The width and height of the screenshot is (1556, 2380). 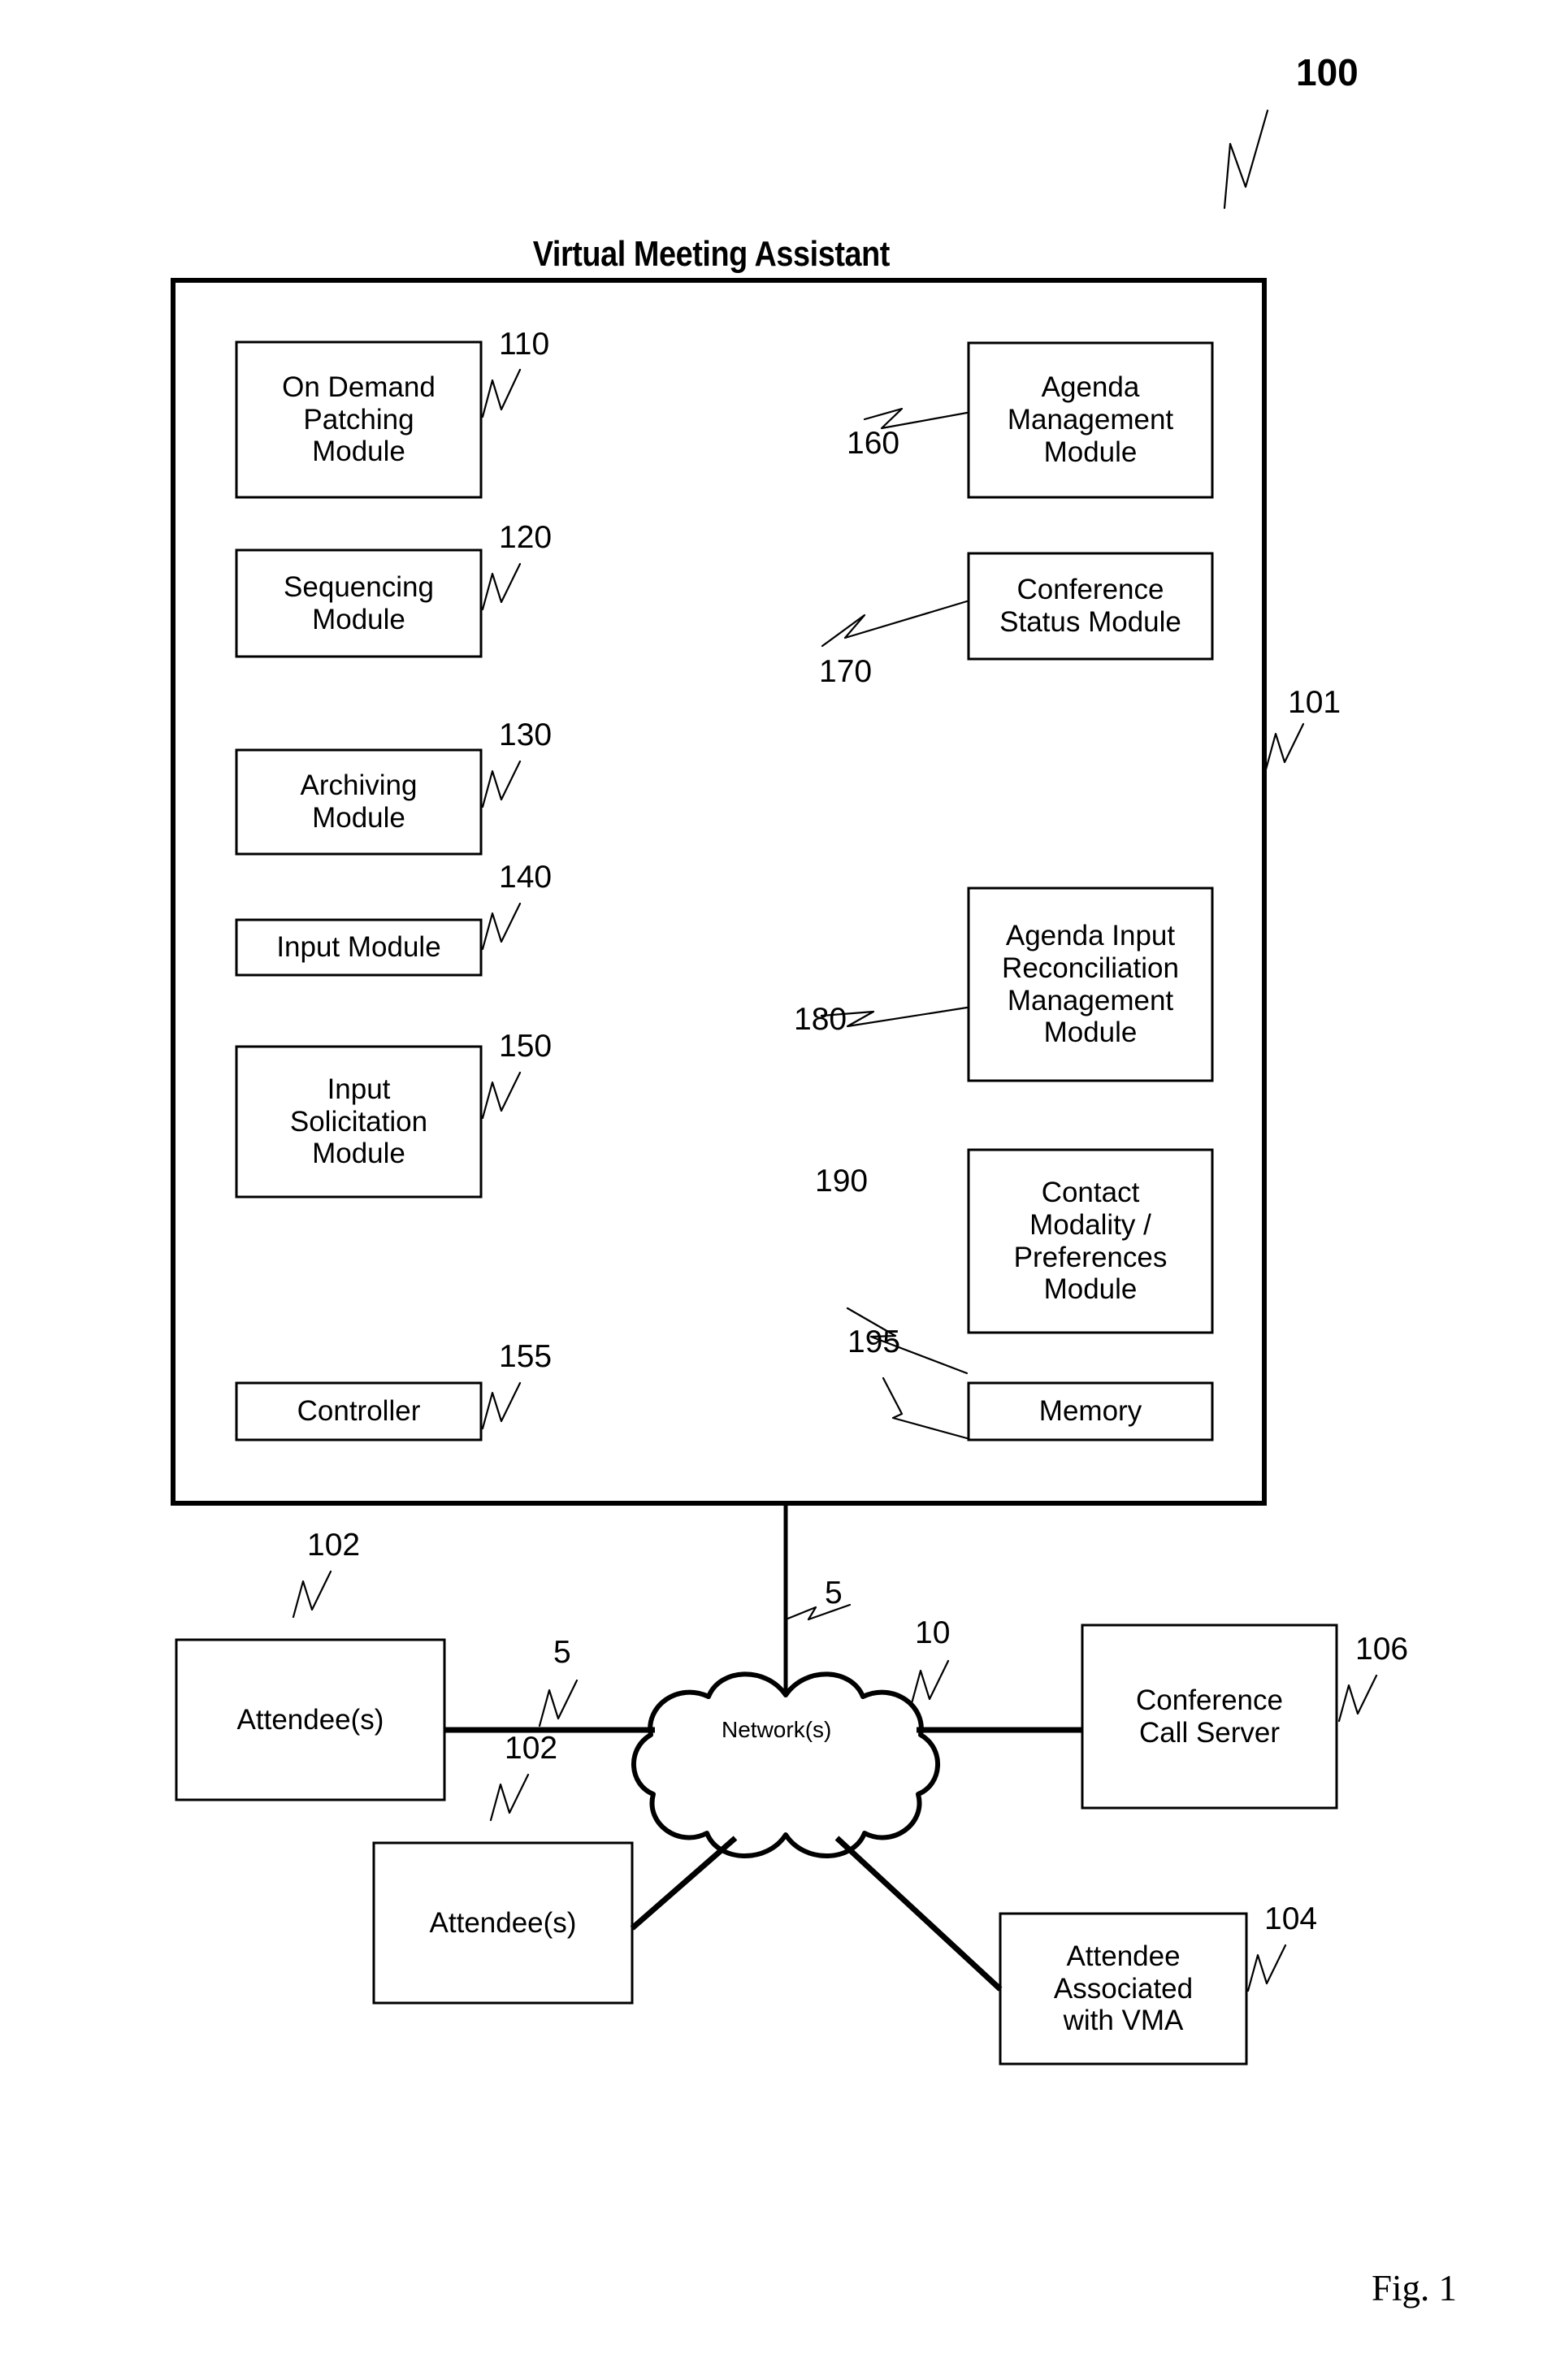 What do you see at coordinates (526, 1356) in the screenshot?
I see `reference-number-155: 155` at bounding box center [526, 1356].